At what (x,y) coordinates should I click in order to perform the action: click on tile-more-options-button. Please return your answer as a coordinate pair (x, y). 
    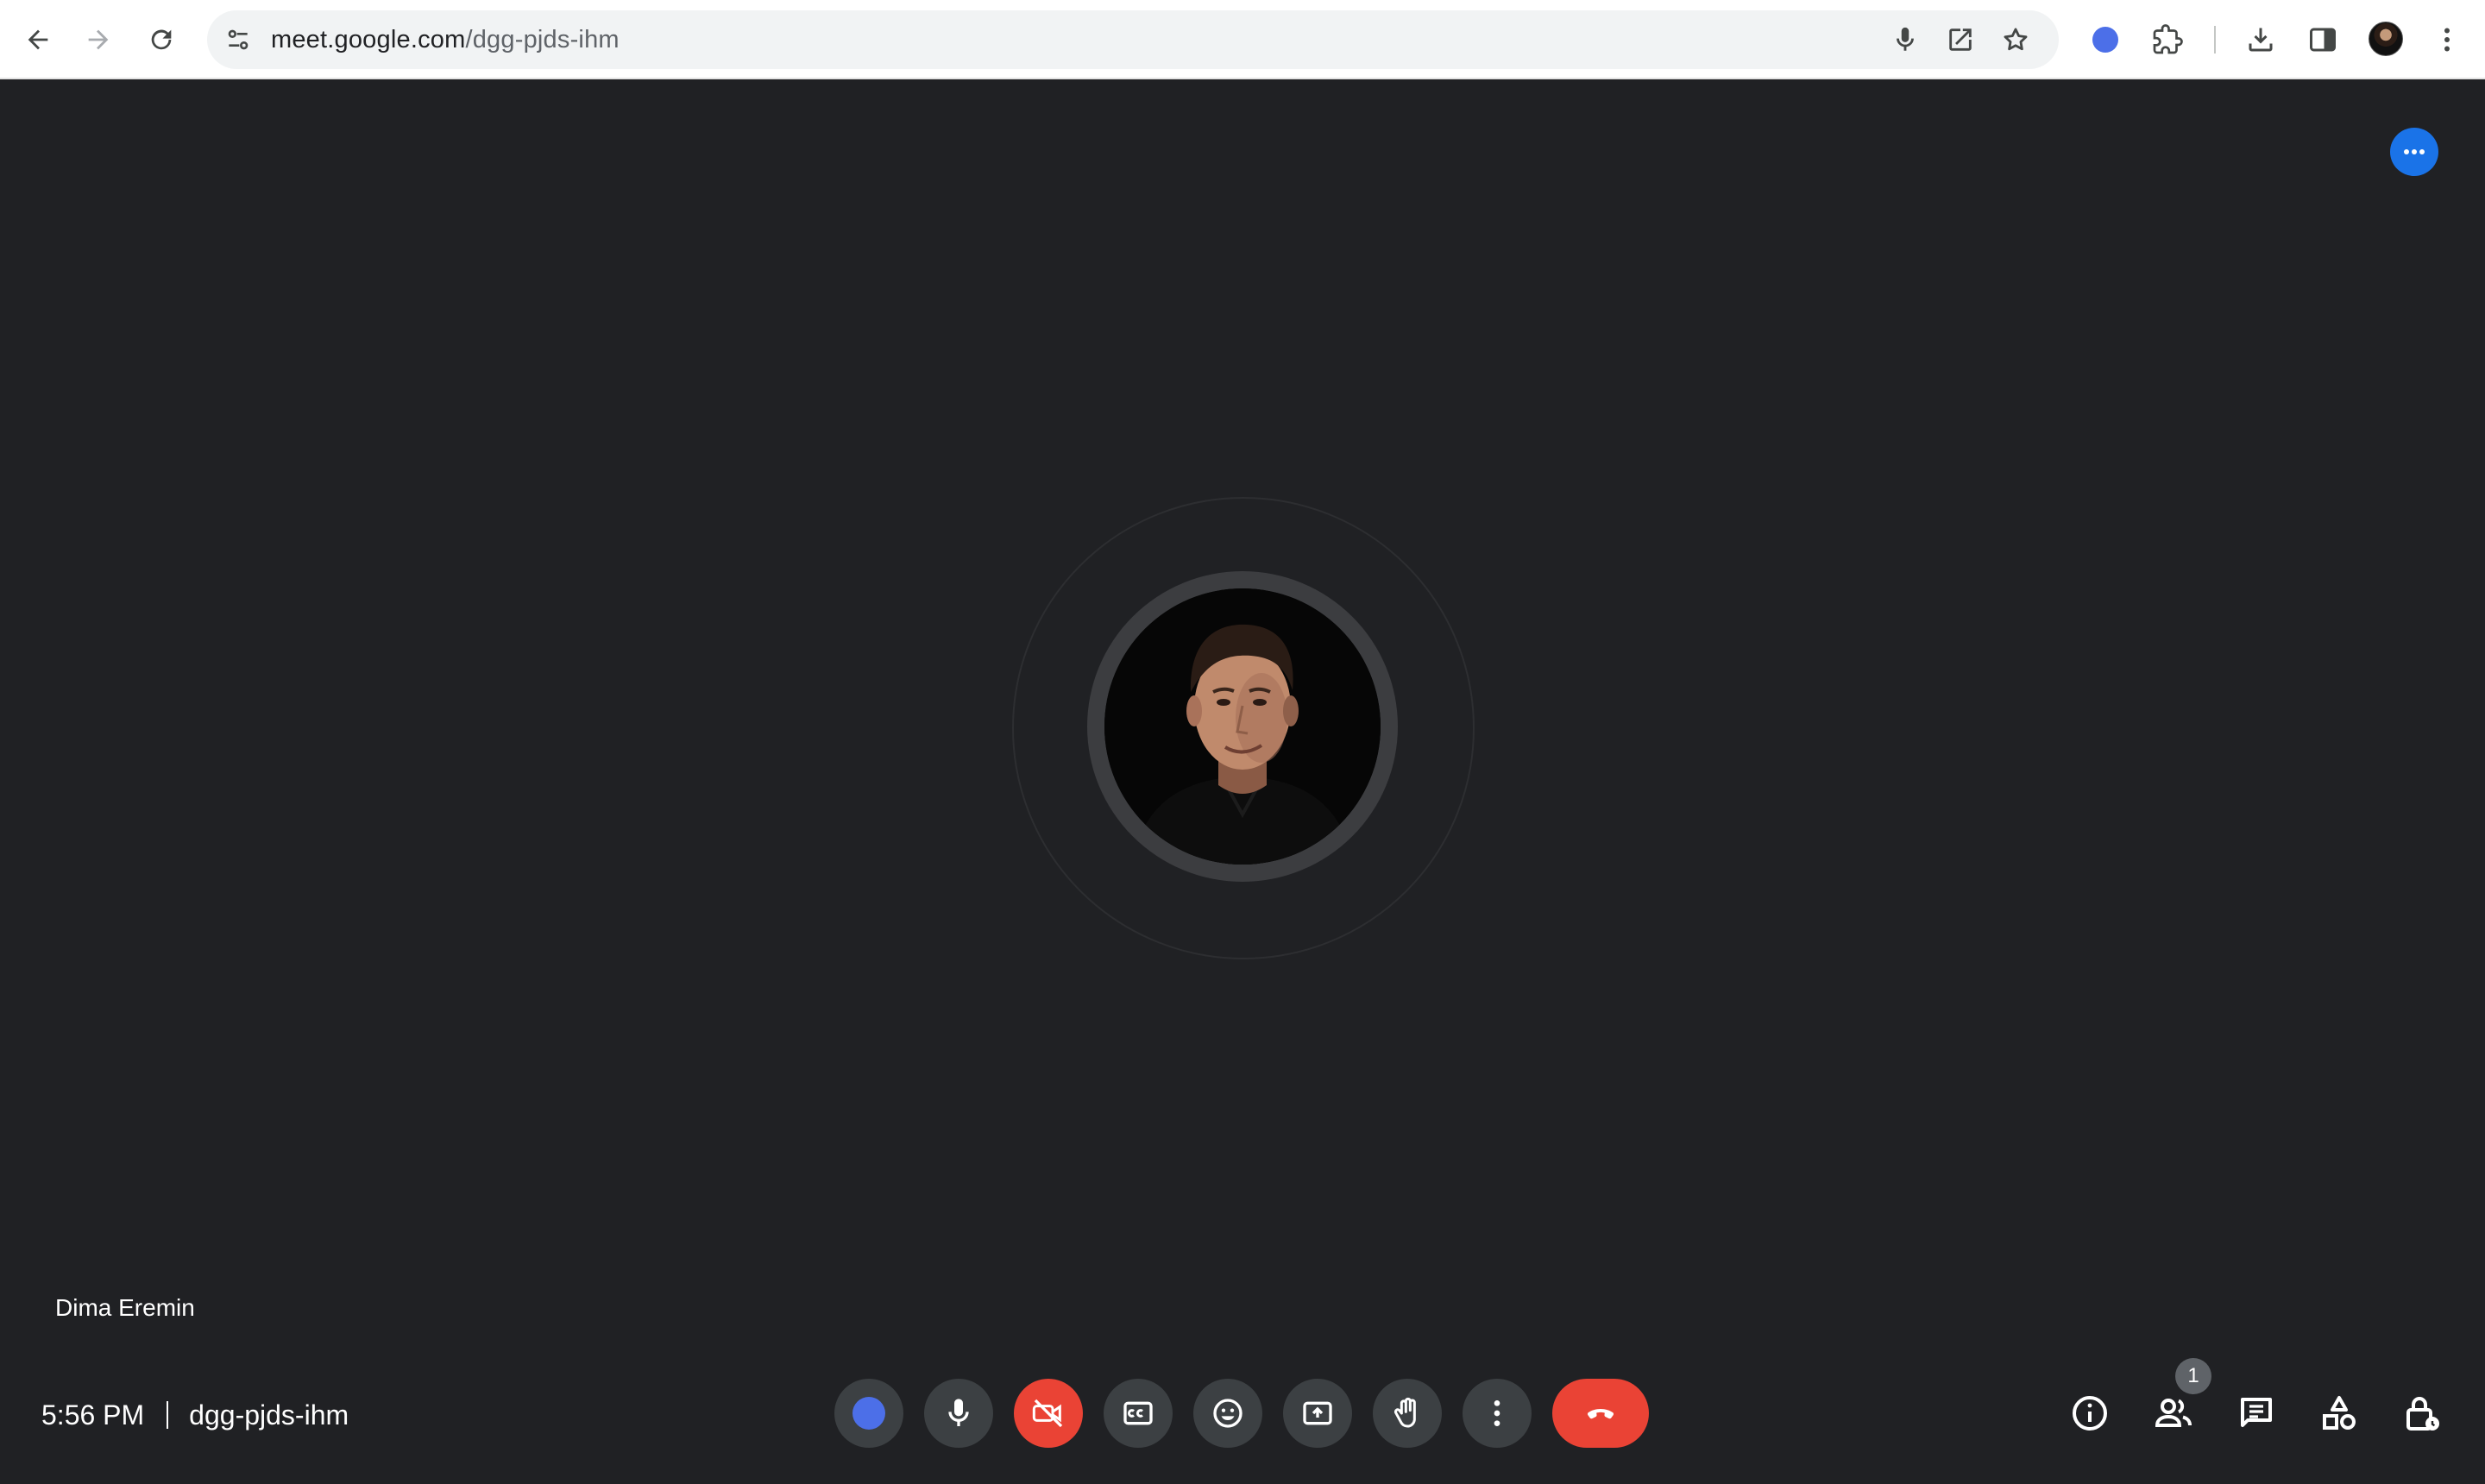
    Looking at the image, I should click on (2414, 152).